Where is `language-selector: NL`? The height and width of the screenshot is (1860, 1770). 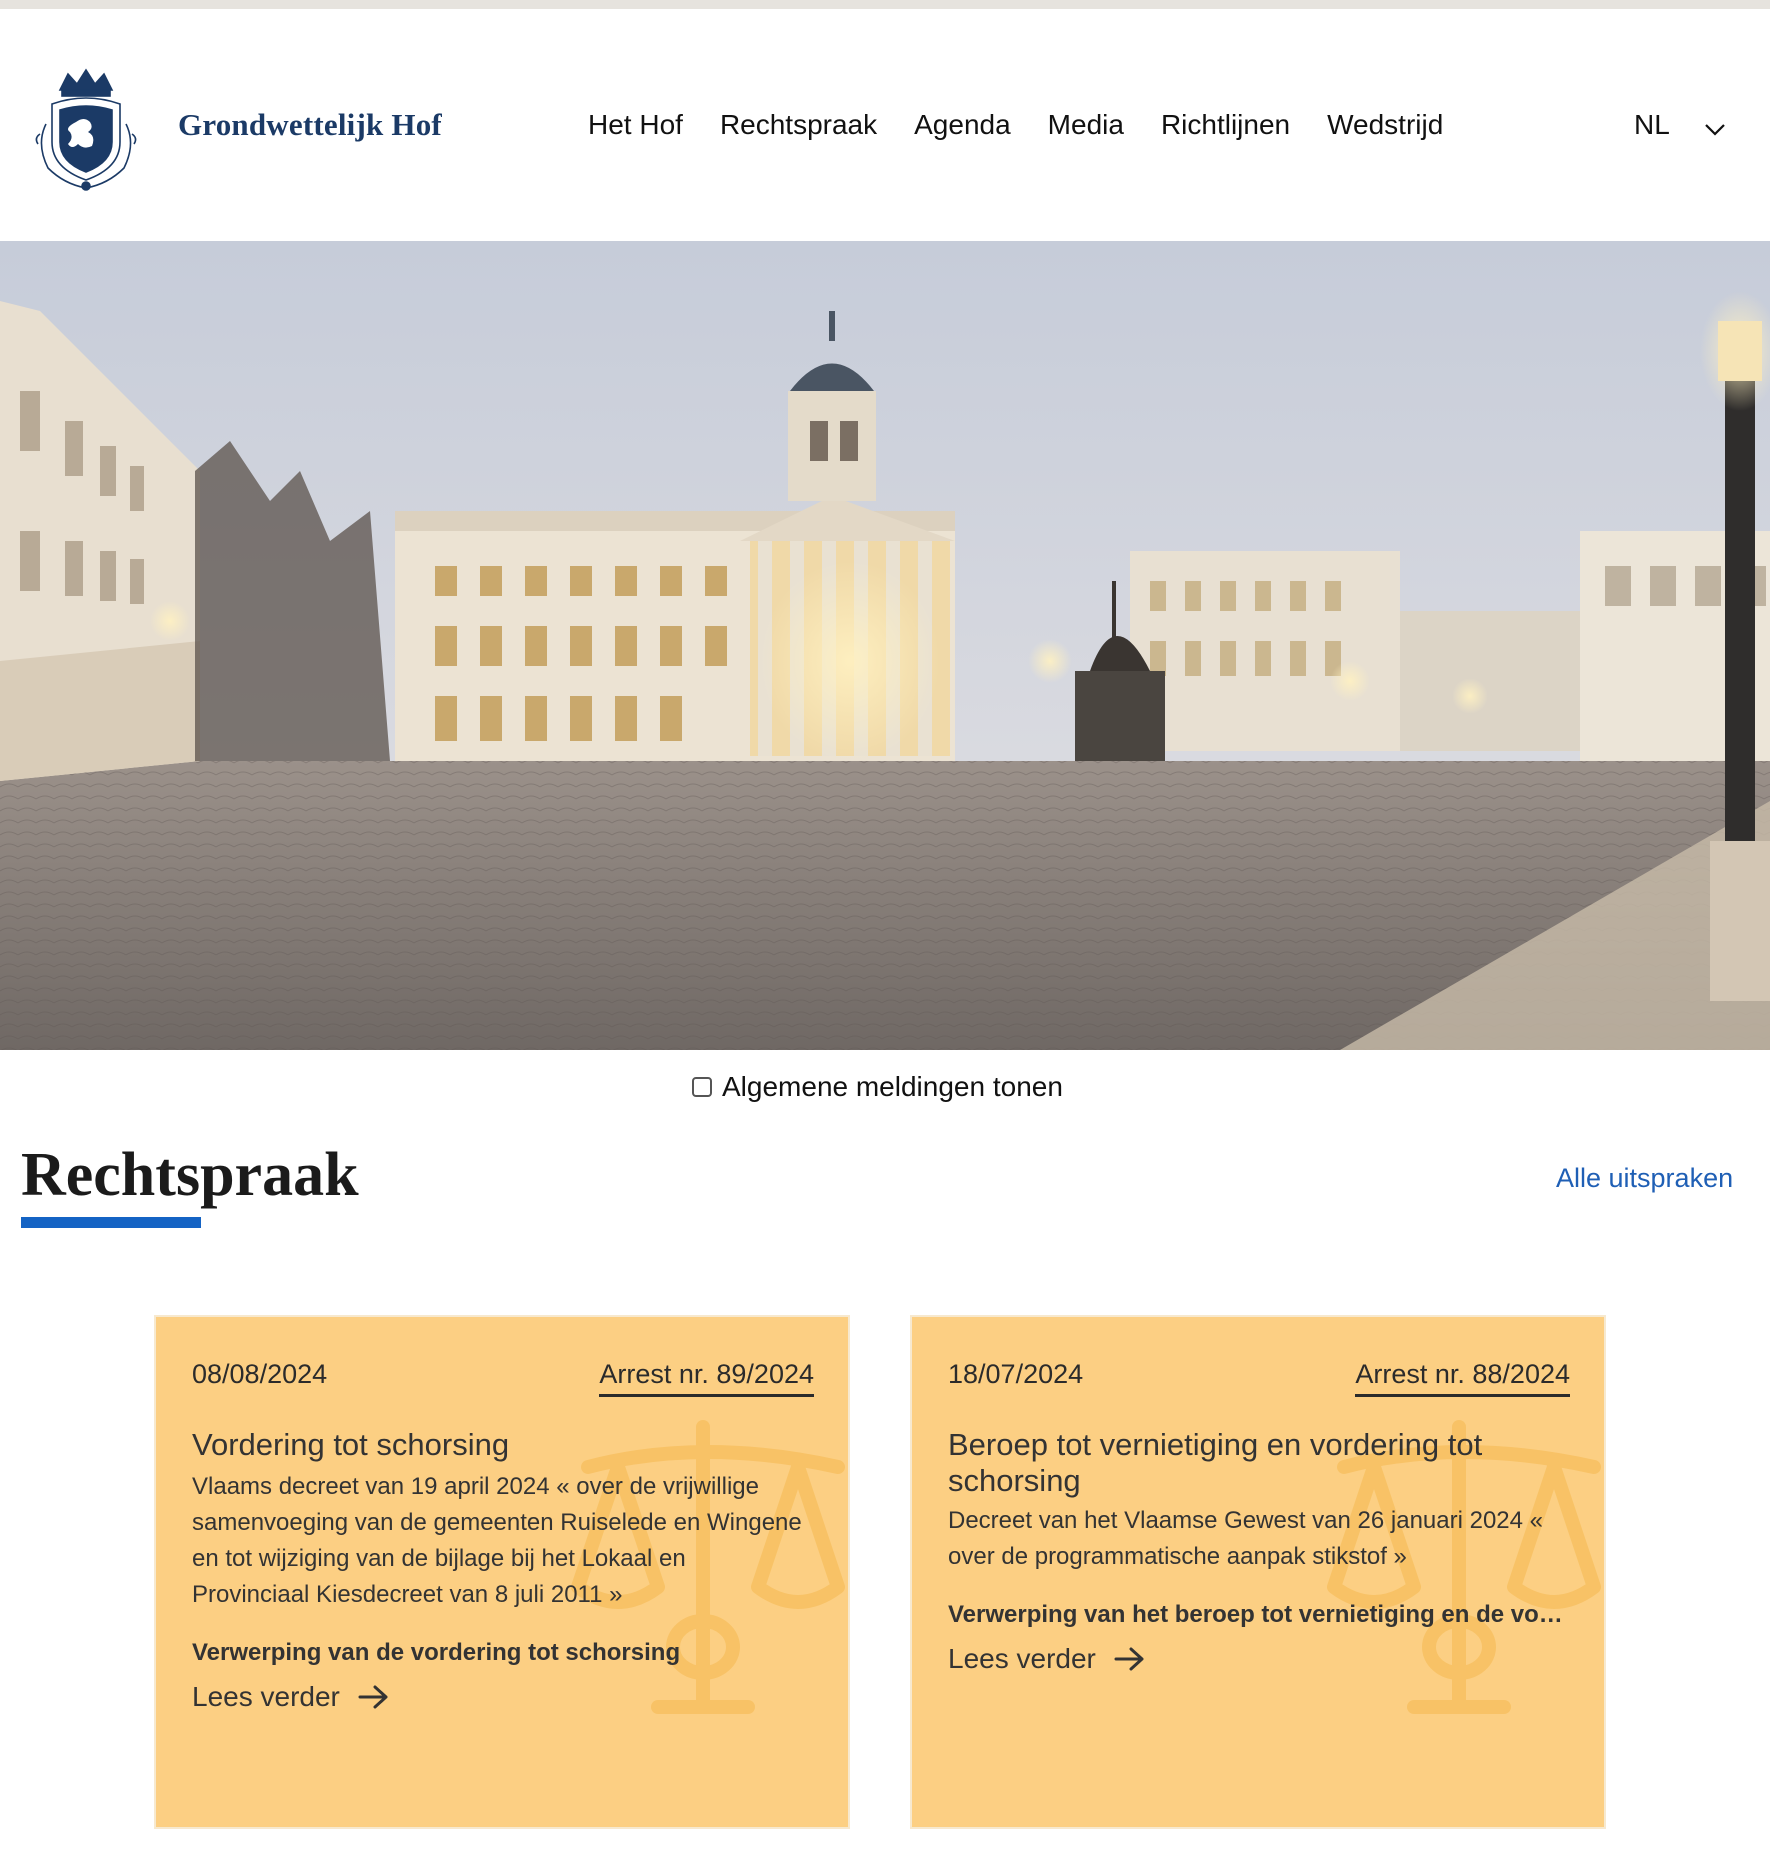
language-selector: NL is located at coordinates (1652, 125).